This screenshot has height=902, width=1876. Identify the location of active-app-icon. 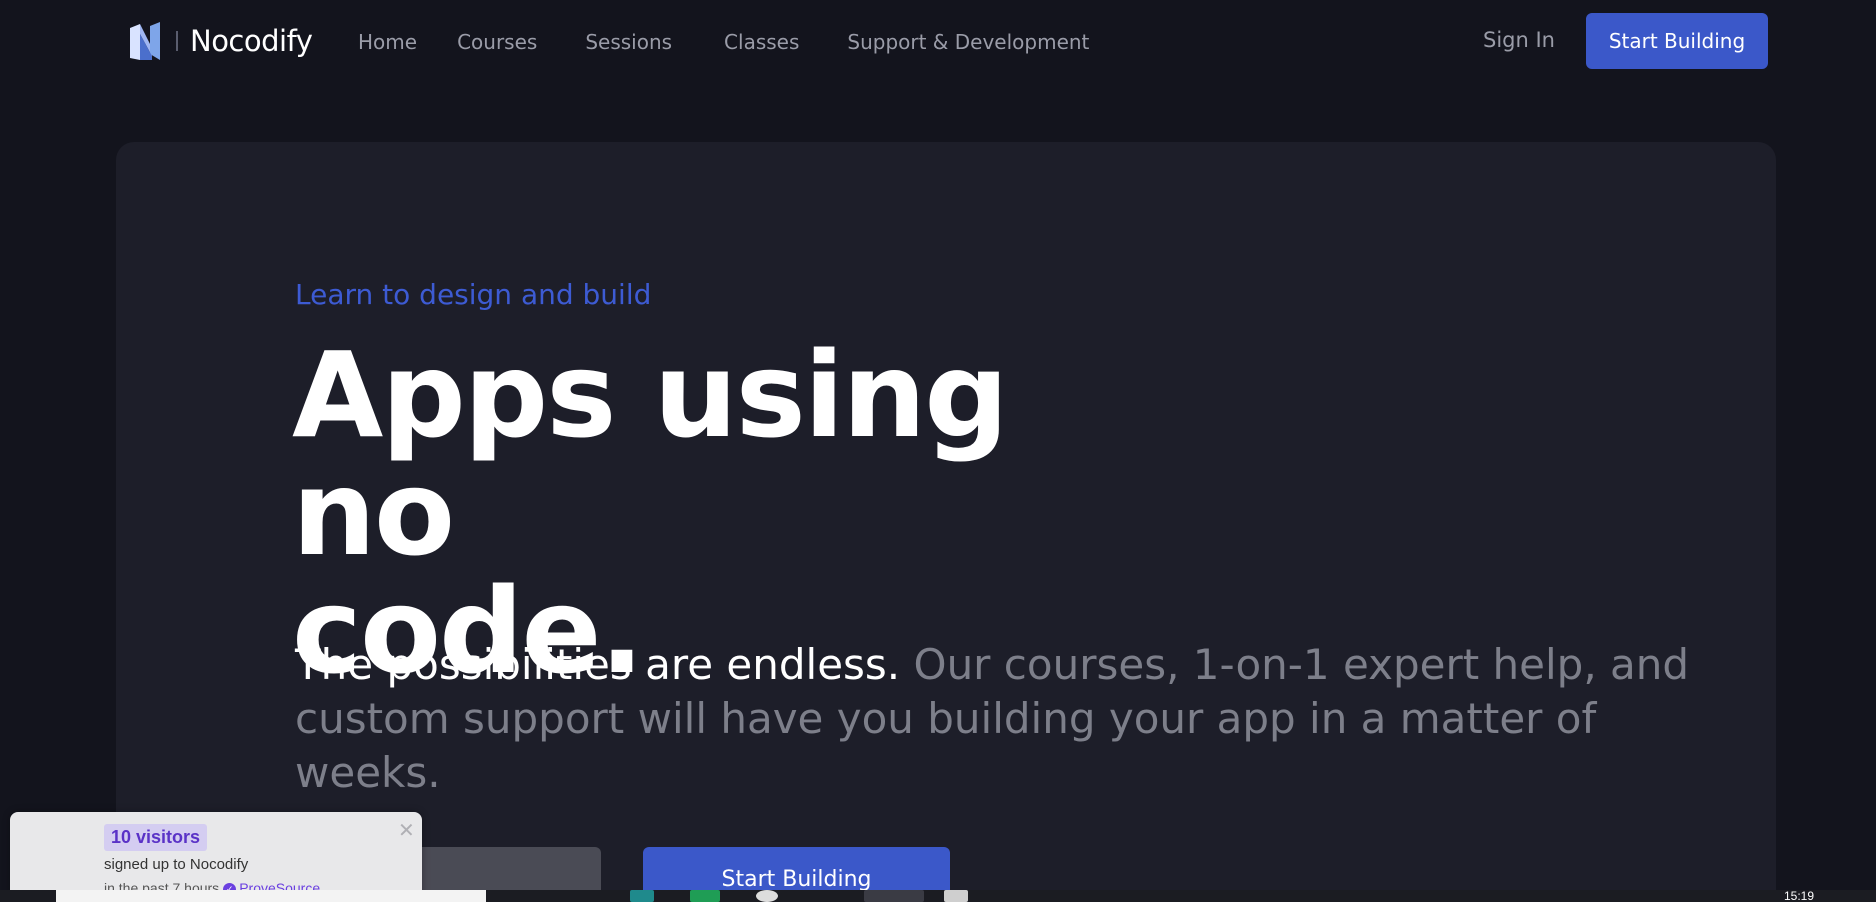
(894, 896).